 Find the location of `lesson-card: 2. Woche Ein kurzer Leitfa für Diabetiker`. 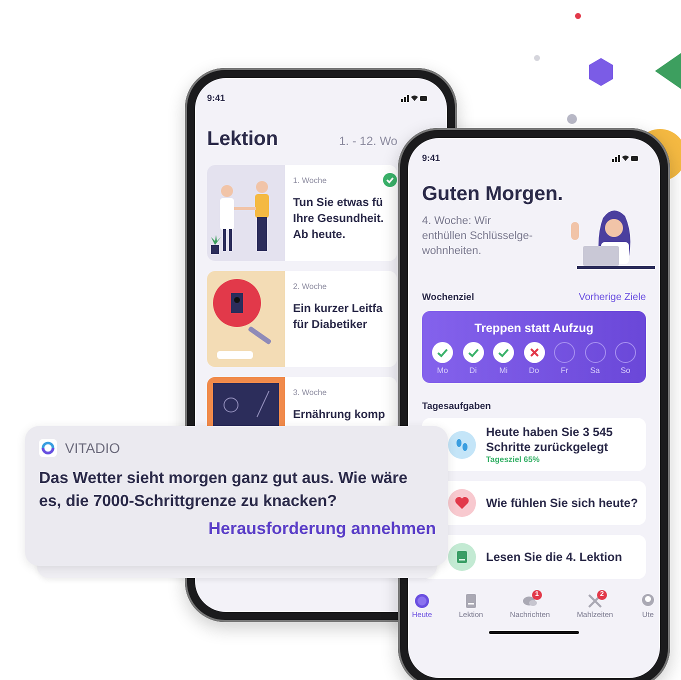

lesson-card: 2. Woche Ein kurzer Leitfa für Diabetiker is located at coordinates (302, 319).